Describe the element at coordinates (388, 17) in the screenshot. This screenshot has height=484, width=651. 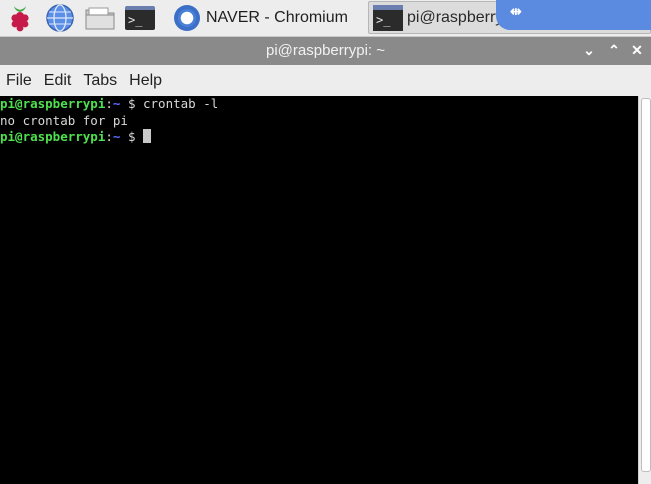
I see `terminal-icon: >_` at that location.